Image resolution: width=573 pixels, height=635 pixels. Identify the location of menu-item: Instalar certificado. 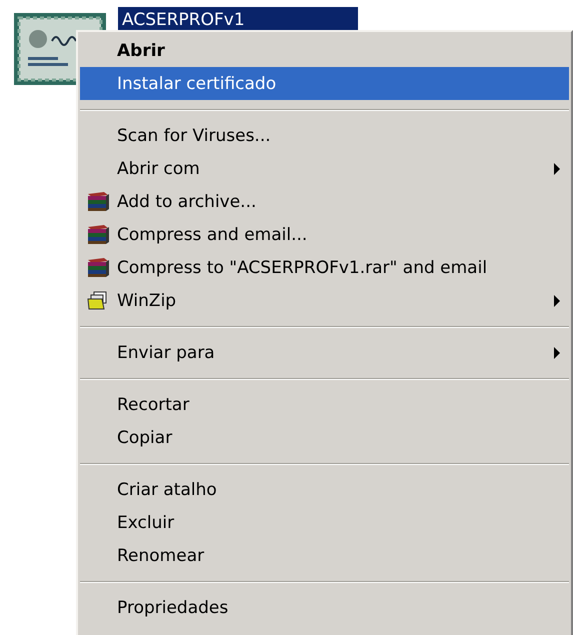
(324, 83).